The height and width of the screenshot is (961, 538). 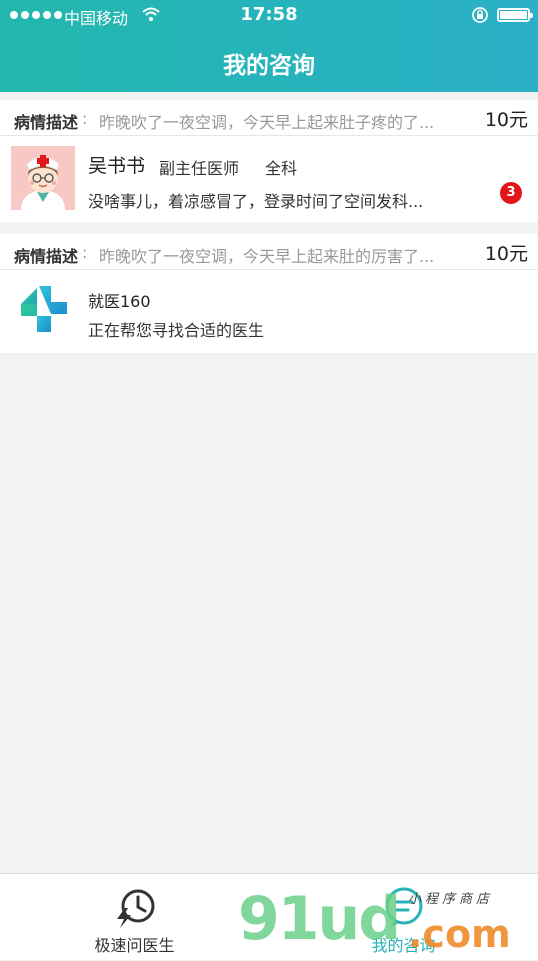 I want to click on jiuyi160-logo-icon, so click(x=44, y=309).